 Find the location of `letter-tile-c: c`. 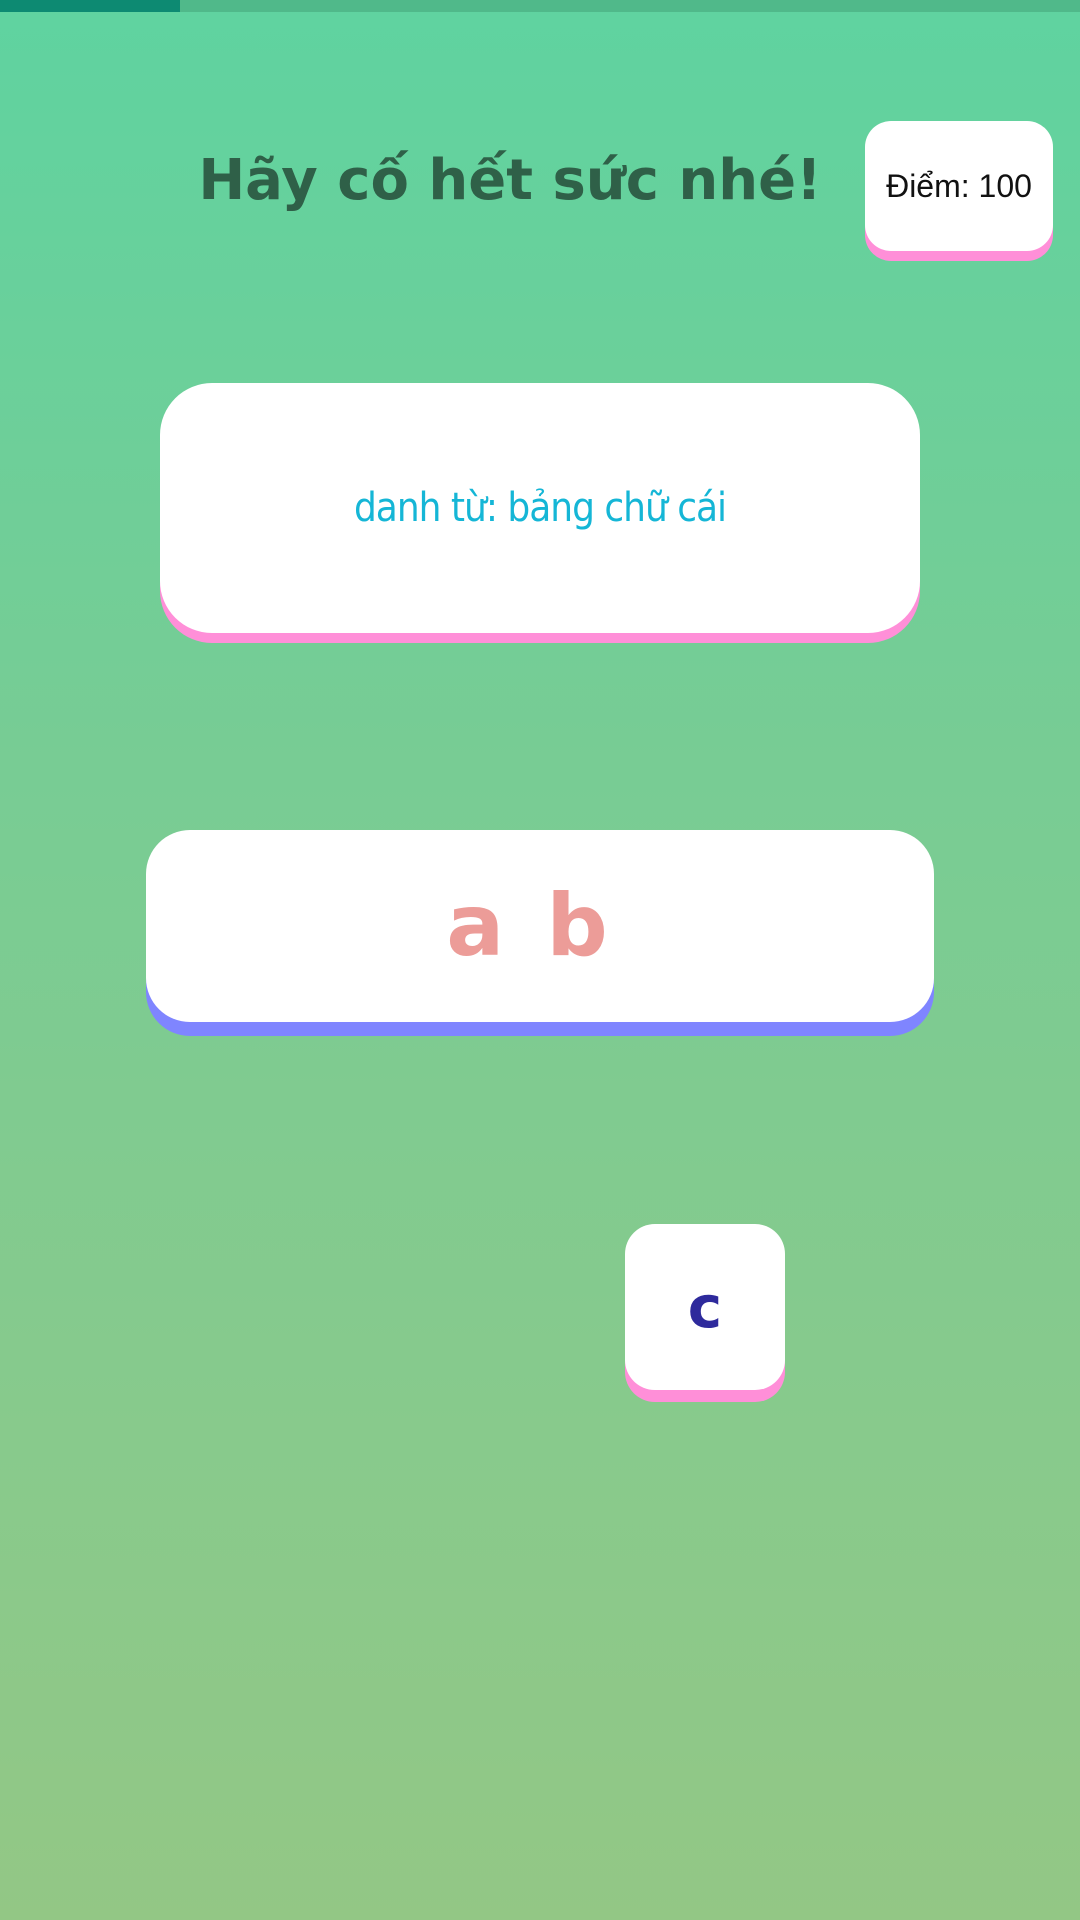

letter-tile-c: c is located at coordinates (705, 1307).